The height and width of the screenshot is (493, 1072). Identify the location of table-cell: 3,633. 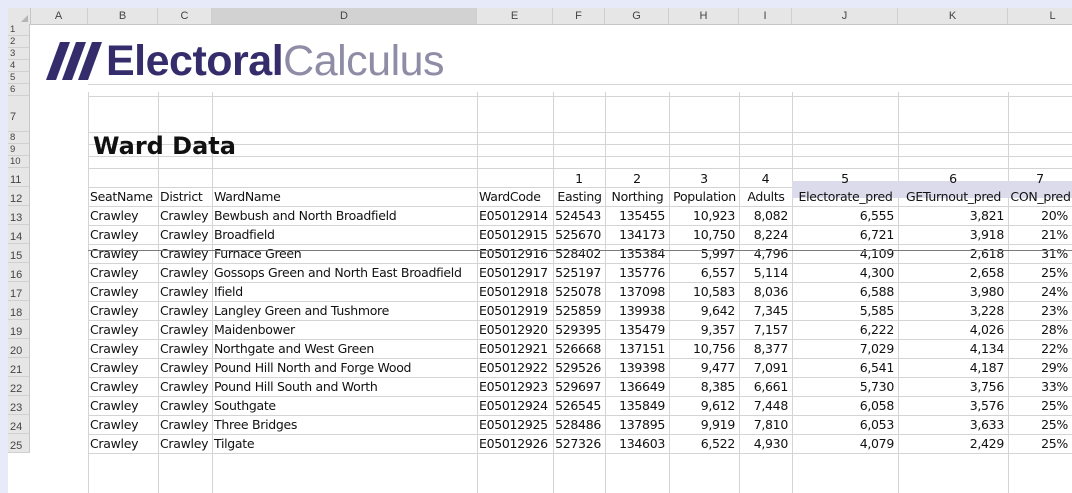
(952, 424).